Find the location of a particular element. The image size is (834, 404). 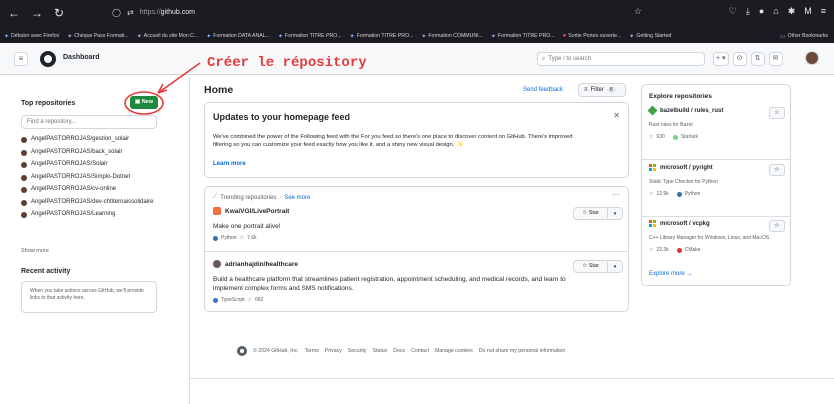

new-repository-button: ▣ New is located at coordinates (144, 102).